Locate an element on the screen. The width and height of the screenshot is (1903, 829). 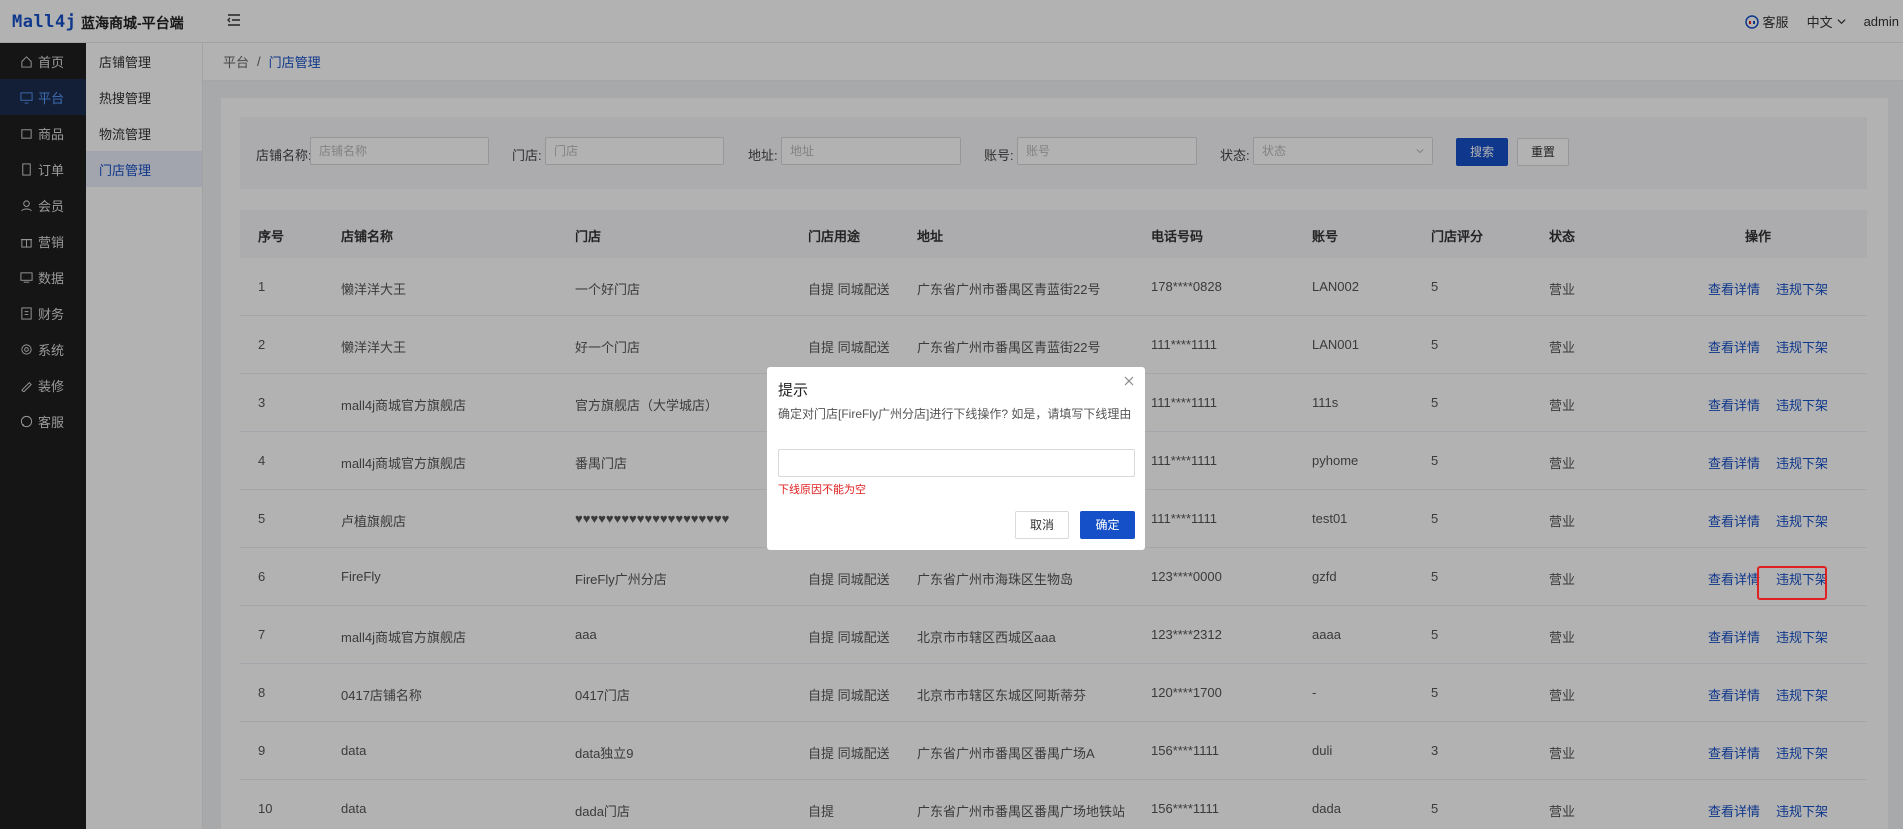
close-icon is located at coordinates (1129, 381).